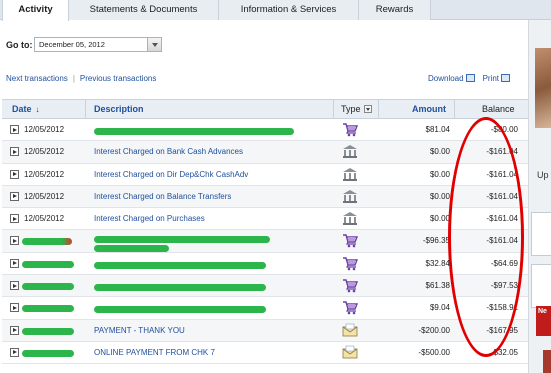 Image resolution: width=551 pixels, height=373 pixels. What do you see at coordinates (72, 44) in the screenshot?
I see `goto-date-value: December 05, 2012` at bounding box center [72, 44].